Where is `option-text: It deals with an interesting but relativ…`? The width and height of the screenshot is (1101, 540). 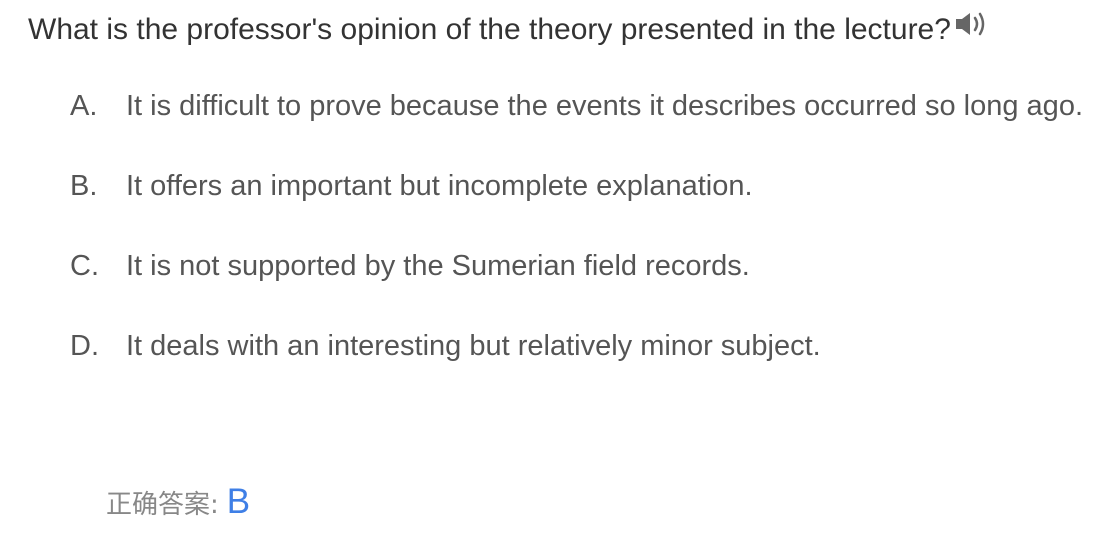
option-text: It deals with an interesting but relativ… is located at coordinates (473, 346).